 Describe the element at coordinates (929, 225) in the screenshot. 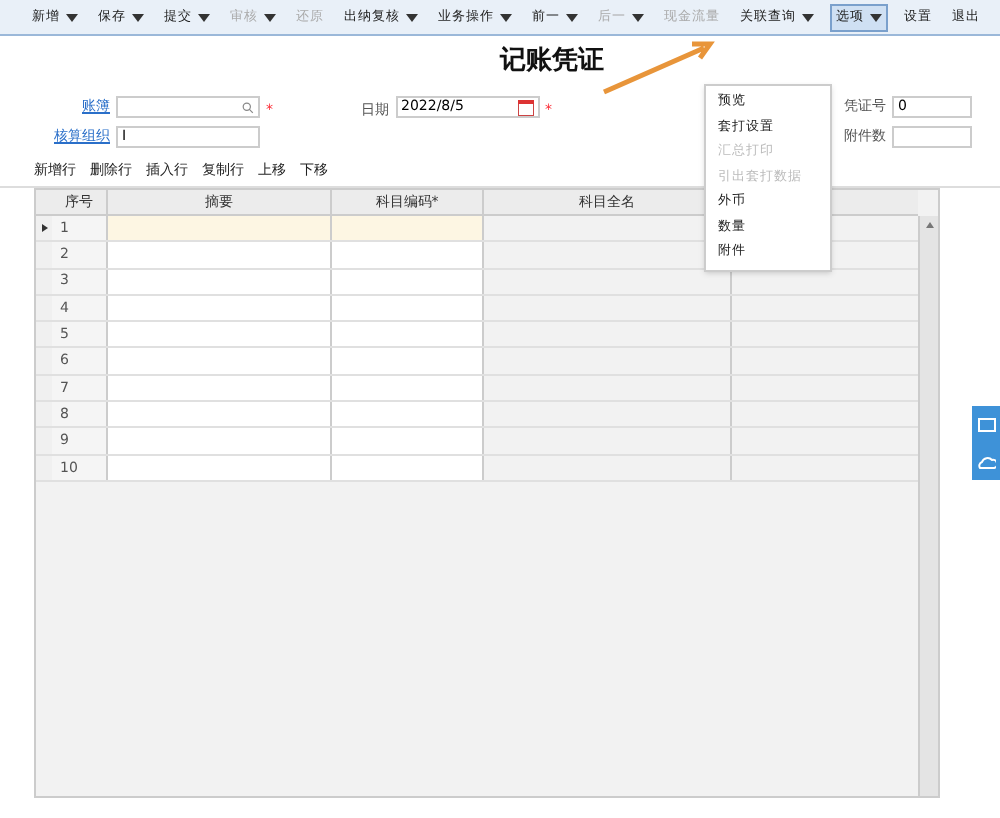

I see `scroll-up-icon` at that location.